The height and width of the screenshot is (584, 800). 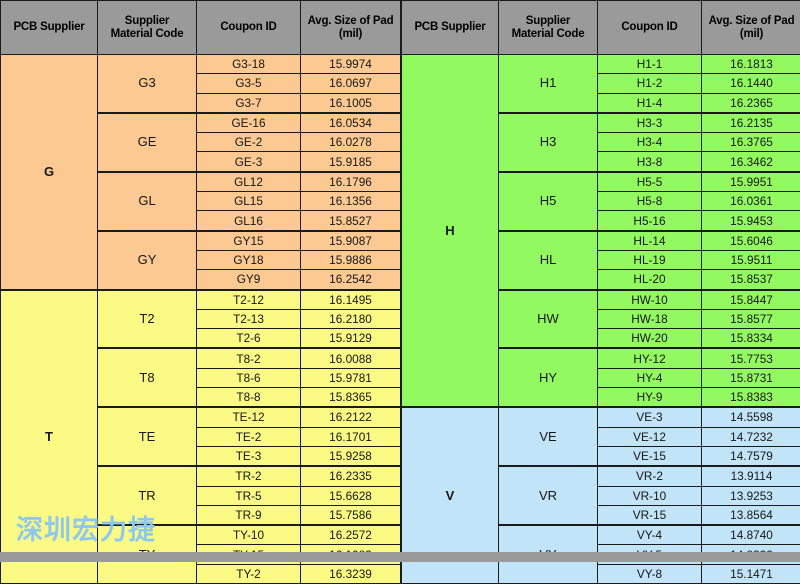 What do you see at coordinates (650, 436) in the screenshot?
I see `cell-coupon-id: VE-12` at bounding box center [650, 436].